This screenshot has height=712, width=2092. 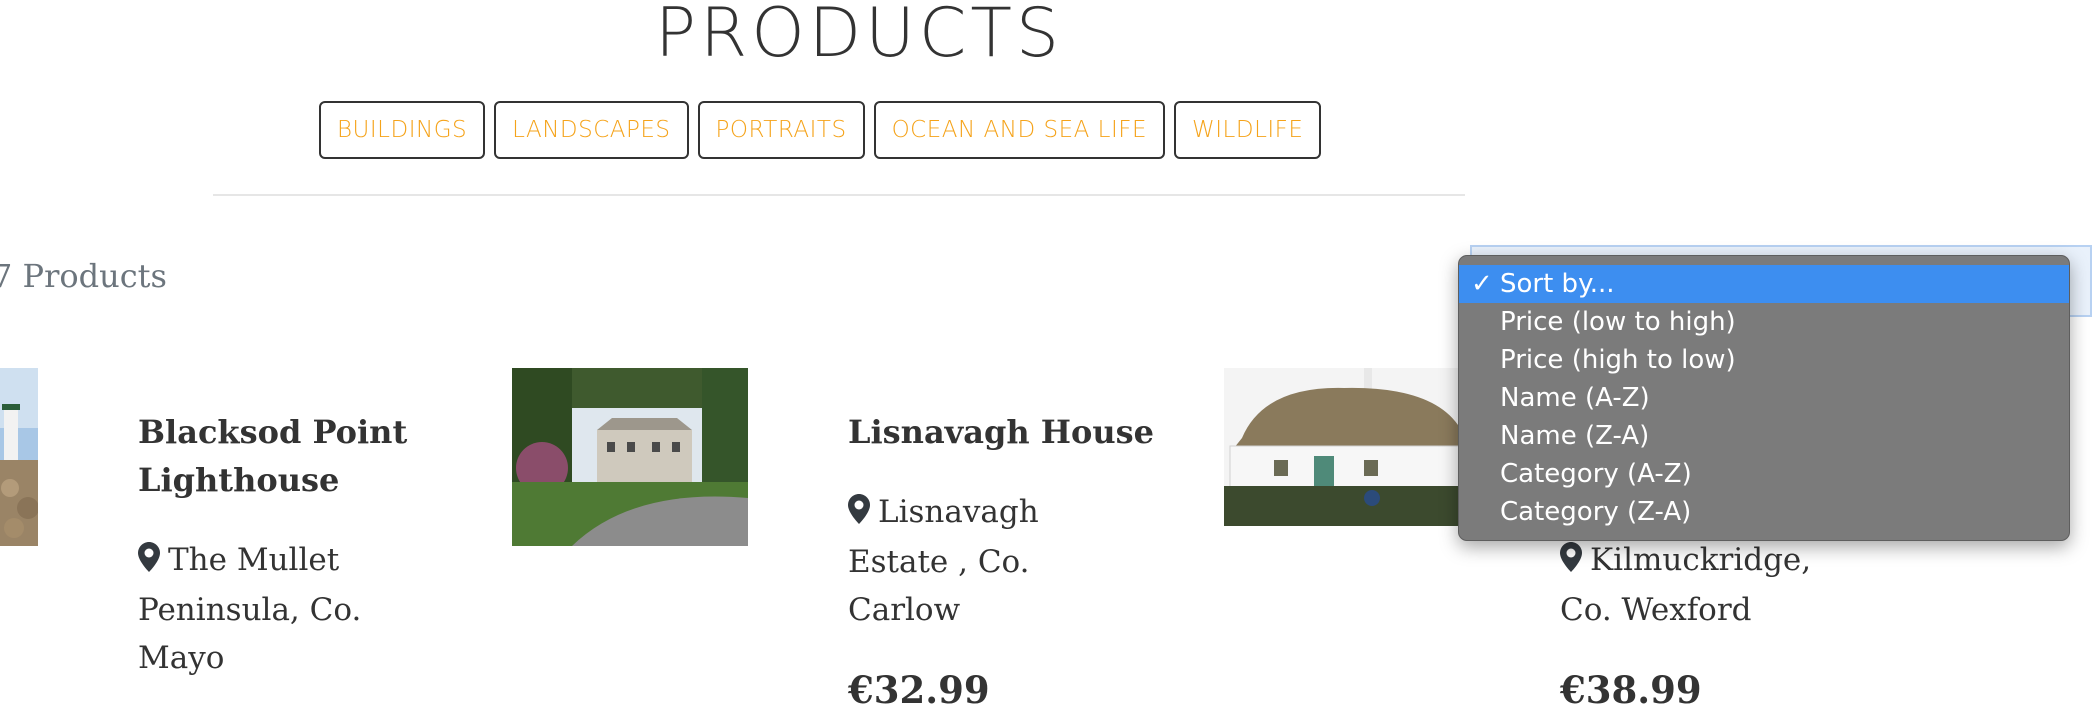 What do you see at coordinates (1764, 512) in the screenshot?
I see `sort-option-category-desc: Category (Z-A)` at bounding box center [1764, 512].